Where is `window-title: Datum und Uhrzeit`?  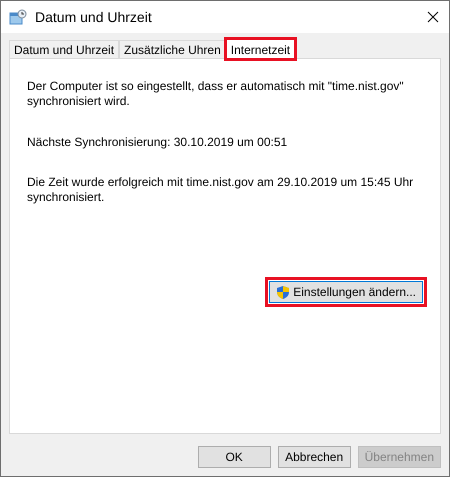 window-title: Datum und Uhrzeit is located at coordinates (94, 17).